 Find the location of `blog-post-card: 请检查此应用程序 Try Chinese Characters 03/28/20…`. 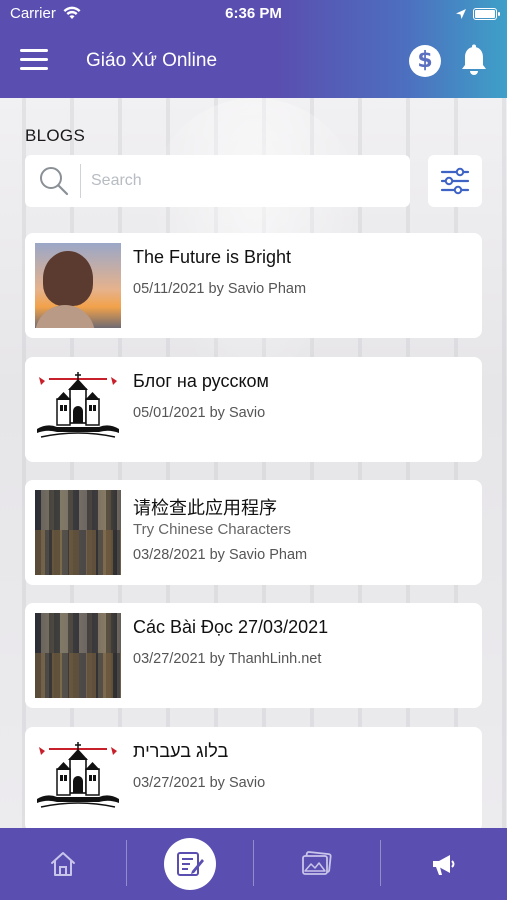

blog-post-card: 请检查此应用程序 Try Chinese Characters 03/28/20… is located at coordinates (253, 532).